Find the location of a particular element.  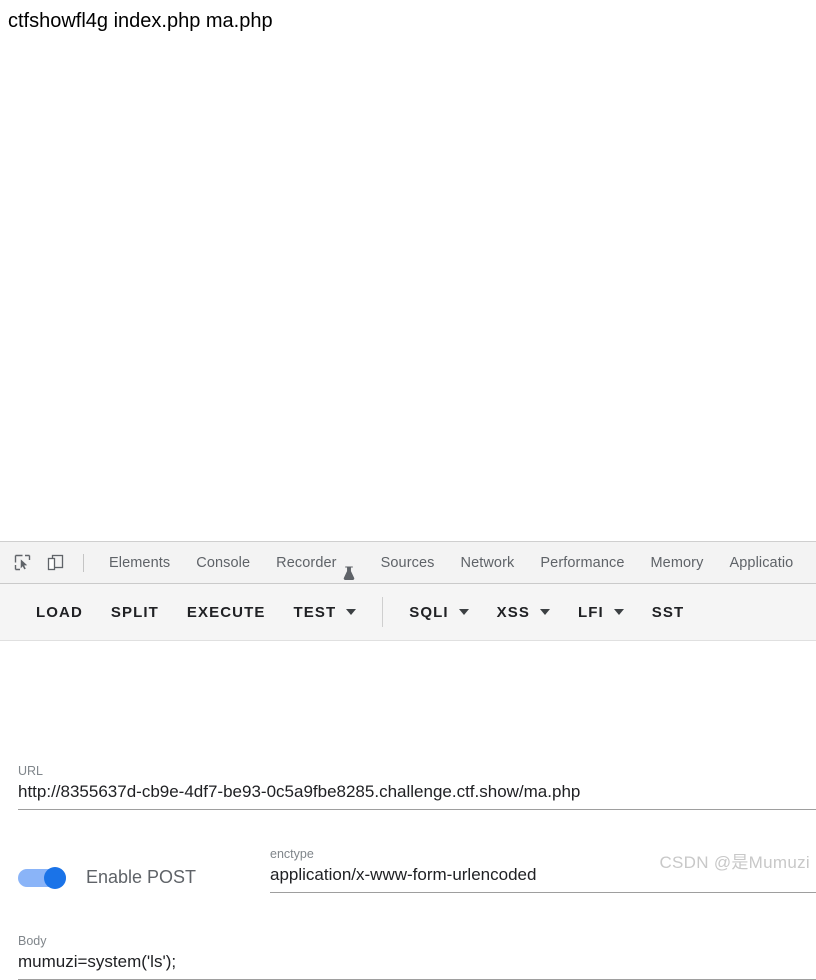

toggle-thumb is located at coordinates (55, 877).